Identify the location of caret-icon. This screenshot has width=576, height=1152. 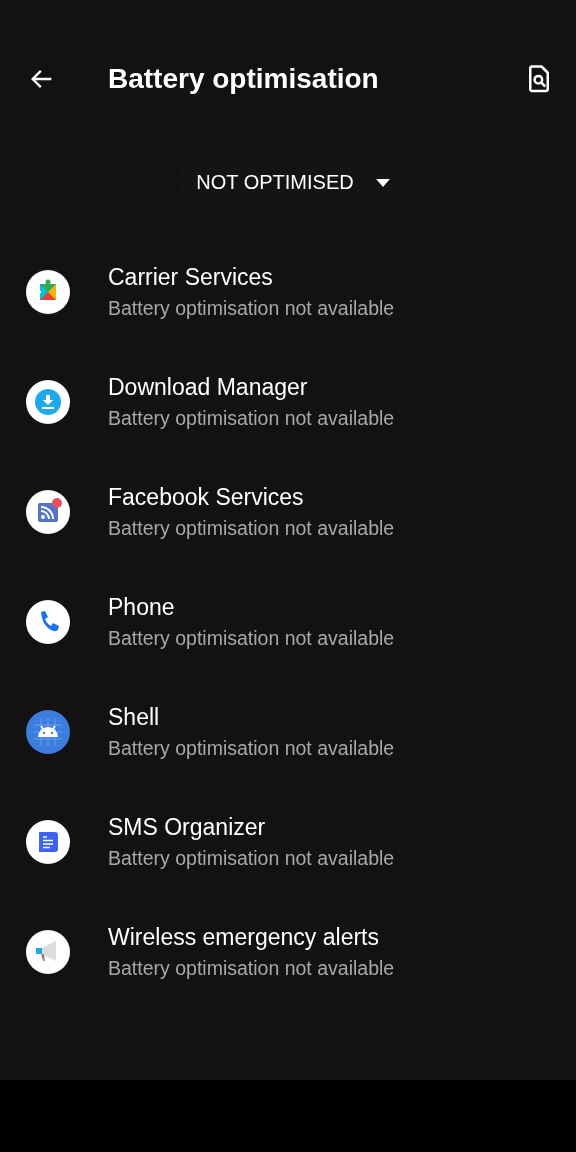
(382, 182).